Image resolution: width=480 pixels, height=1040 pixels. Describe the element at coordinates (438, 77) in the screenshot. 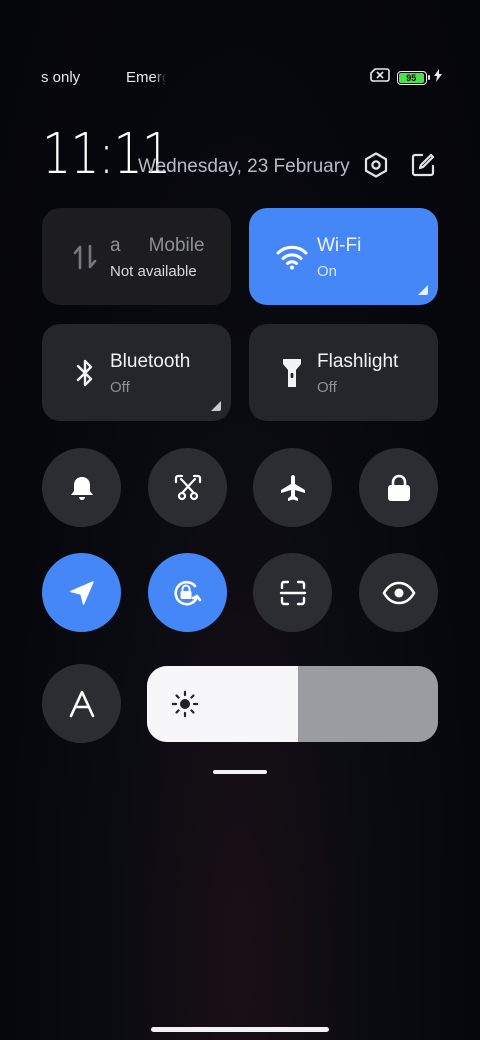

I see `charging-bolt-icon` at that location.